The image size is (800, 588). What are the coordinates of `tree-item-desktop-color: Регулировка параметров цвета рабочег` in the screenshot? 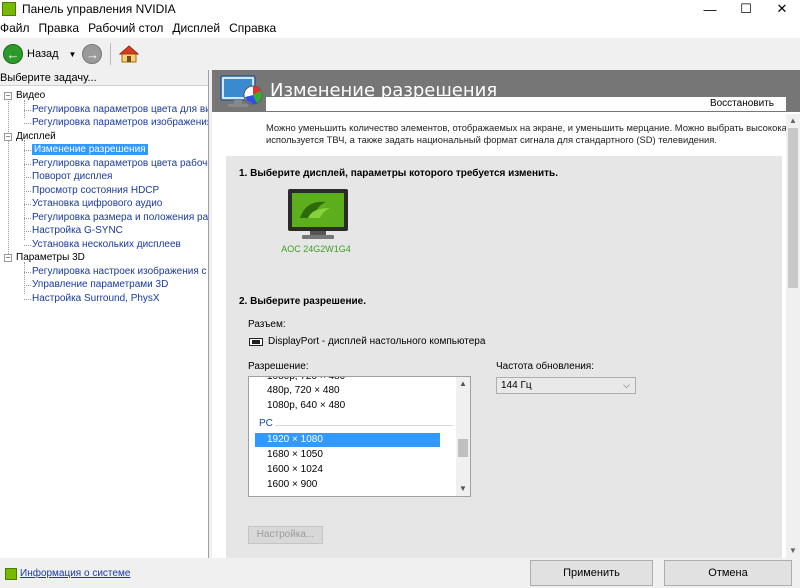 It's located at (104, 164).